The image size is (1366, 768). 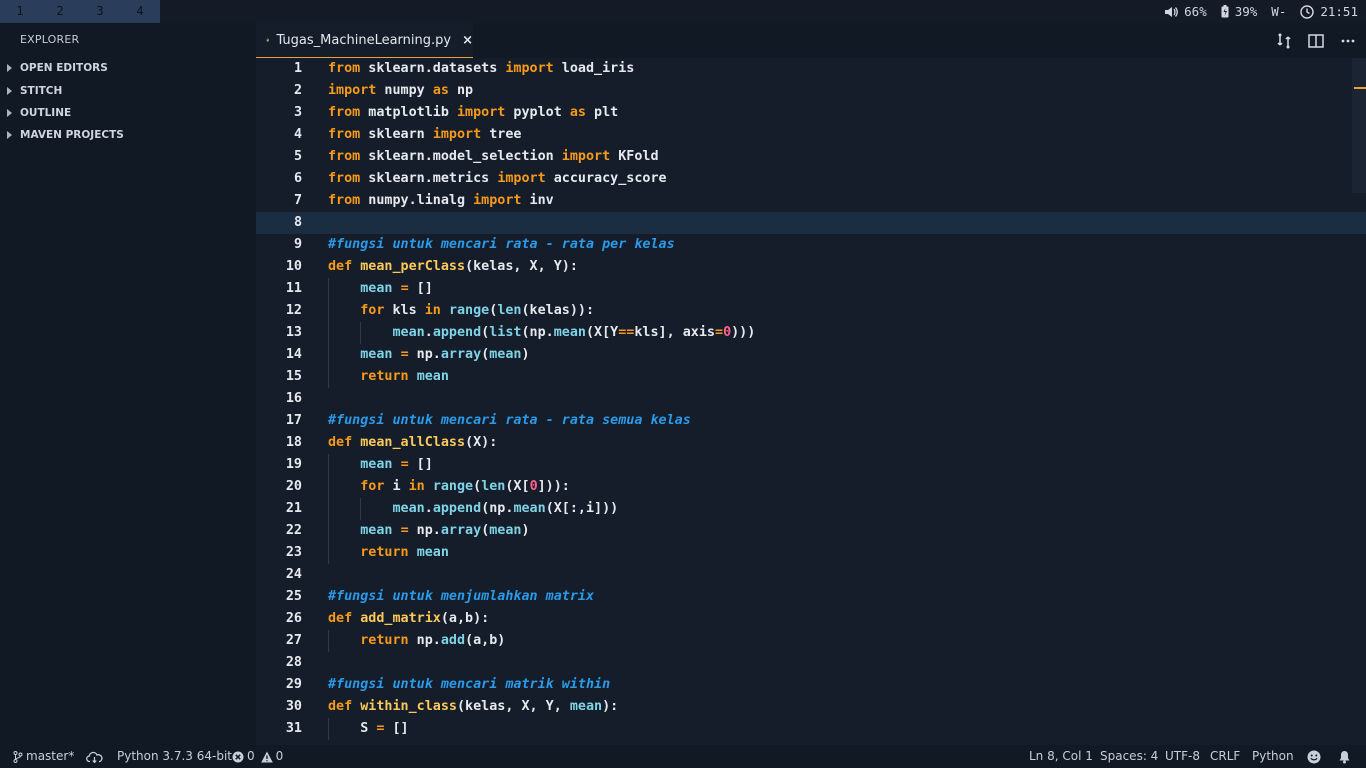 What do you see at coordinates (811, 531) in the screenshot?
I see `code-line: 22 mean = np.array(mean)` at bounding box center [811, 531].